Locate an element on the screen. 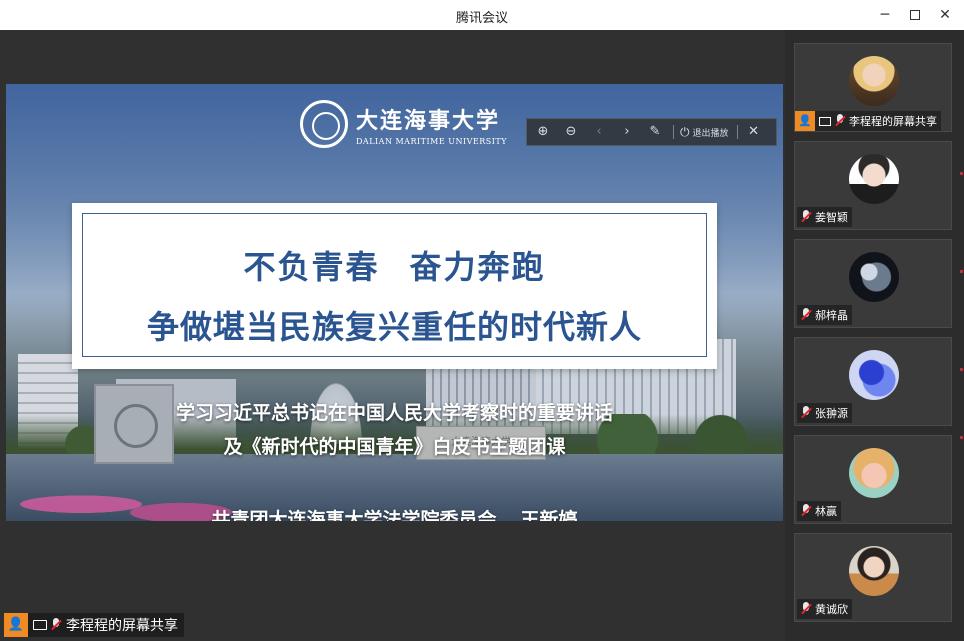 The image size is (964, 641). slide-title-line2: 争做堪当民族复兴重任的时代新人 is located at coordinates (394, 327).